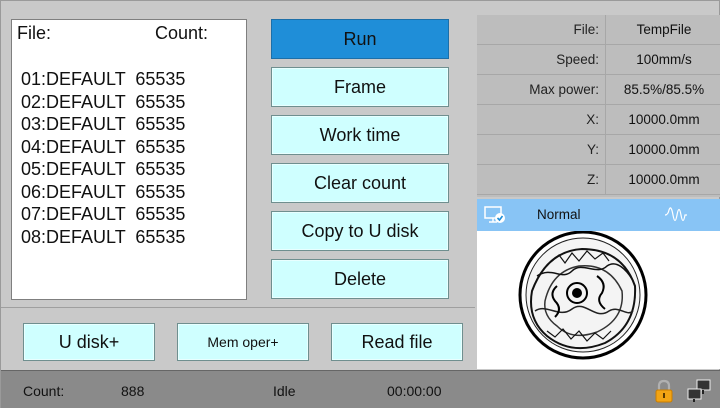 The height and width of the screenshot is (408, 720). What do you see at coordinates (133, 391) in the screenshot?
I see `status-count-value: 888` at bounding box center [133, 391].